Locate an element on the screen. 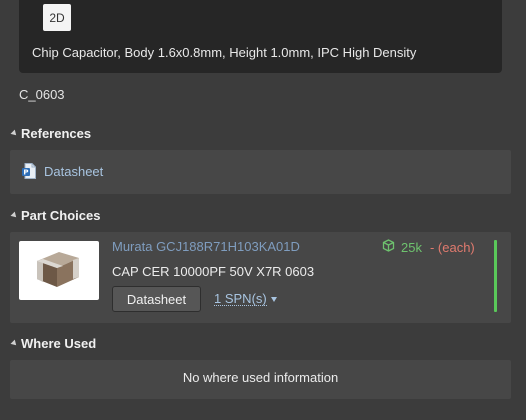 The width and height of the screenshot is (526, 420). references-card: P Datasheet is located at coordinates (260, 172).